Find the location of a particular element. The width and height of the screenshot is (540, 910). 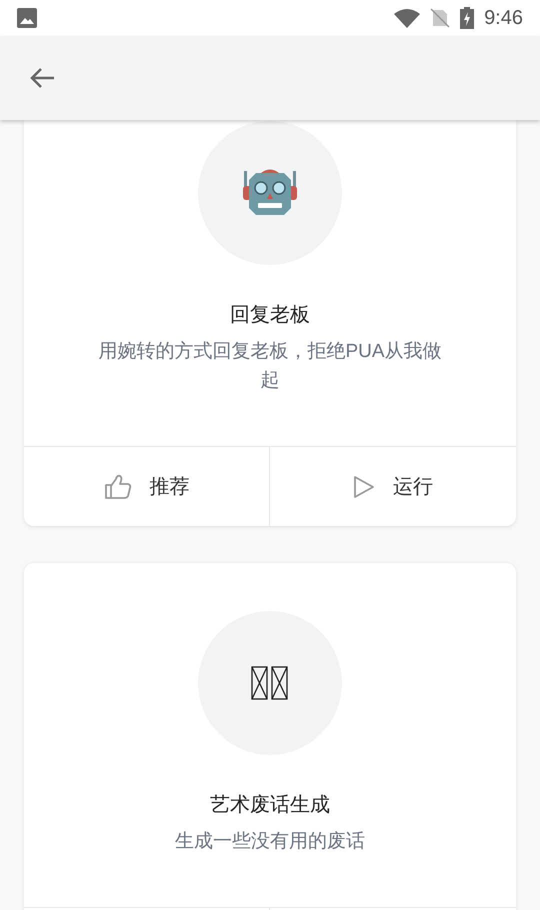

thumbs-up-icon is located at coordinates (118, 487).